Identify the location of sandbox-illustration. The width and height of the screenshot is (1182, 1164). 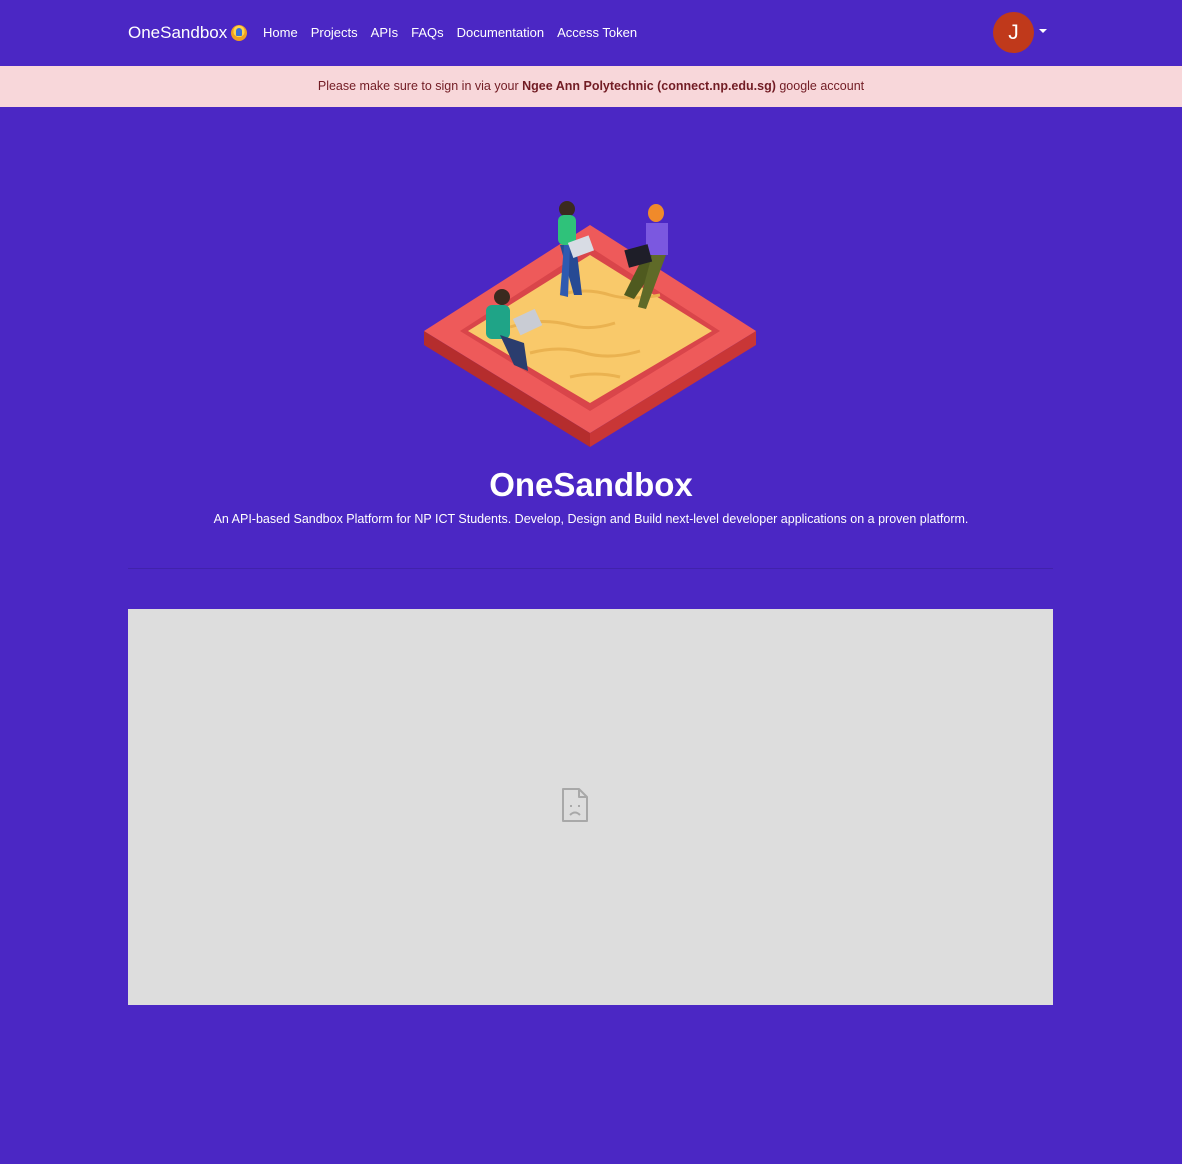
(590, 324).